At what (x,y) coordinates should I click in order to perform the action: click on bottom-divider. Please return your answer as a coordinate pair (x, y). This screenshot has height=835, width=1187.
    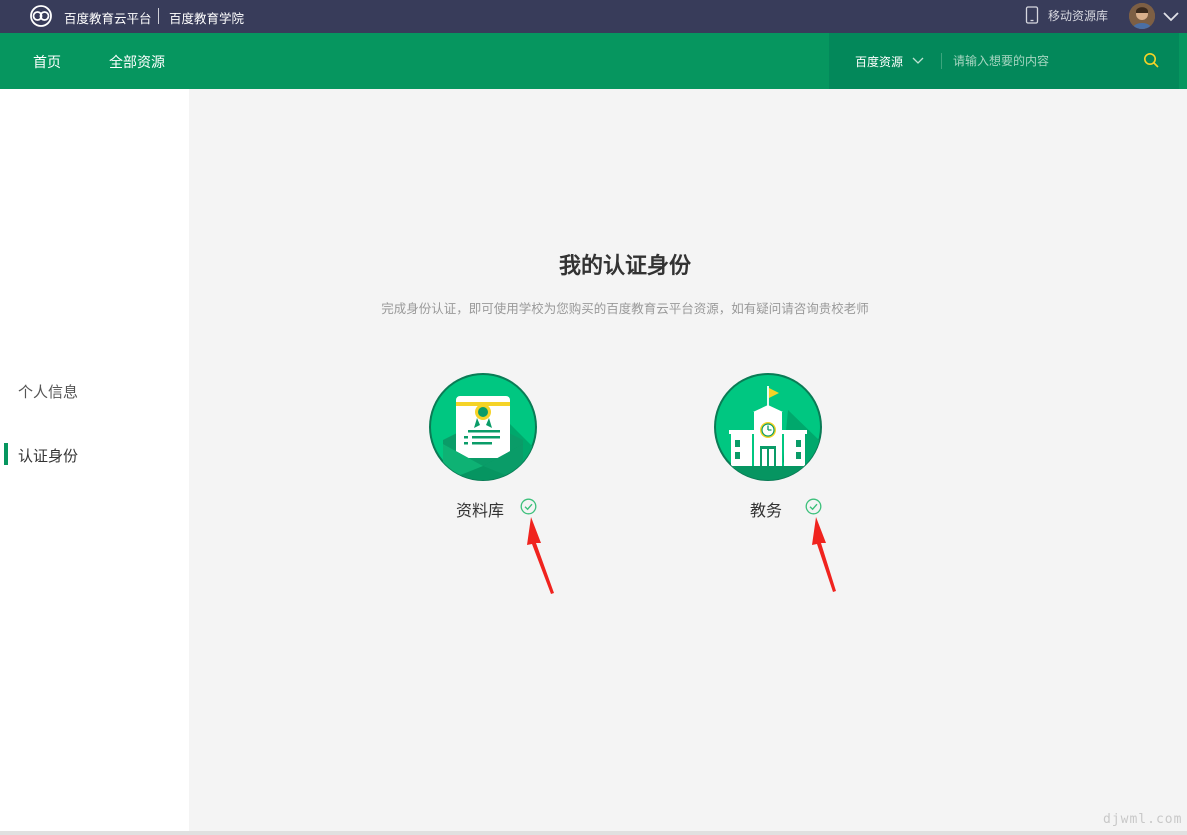
    Looking at the image, I should click on (593, 833).